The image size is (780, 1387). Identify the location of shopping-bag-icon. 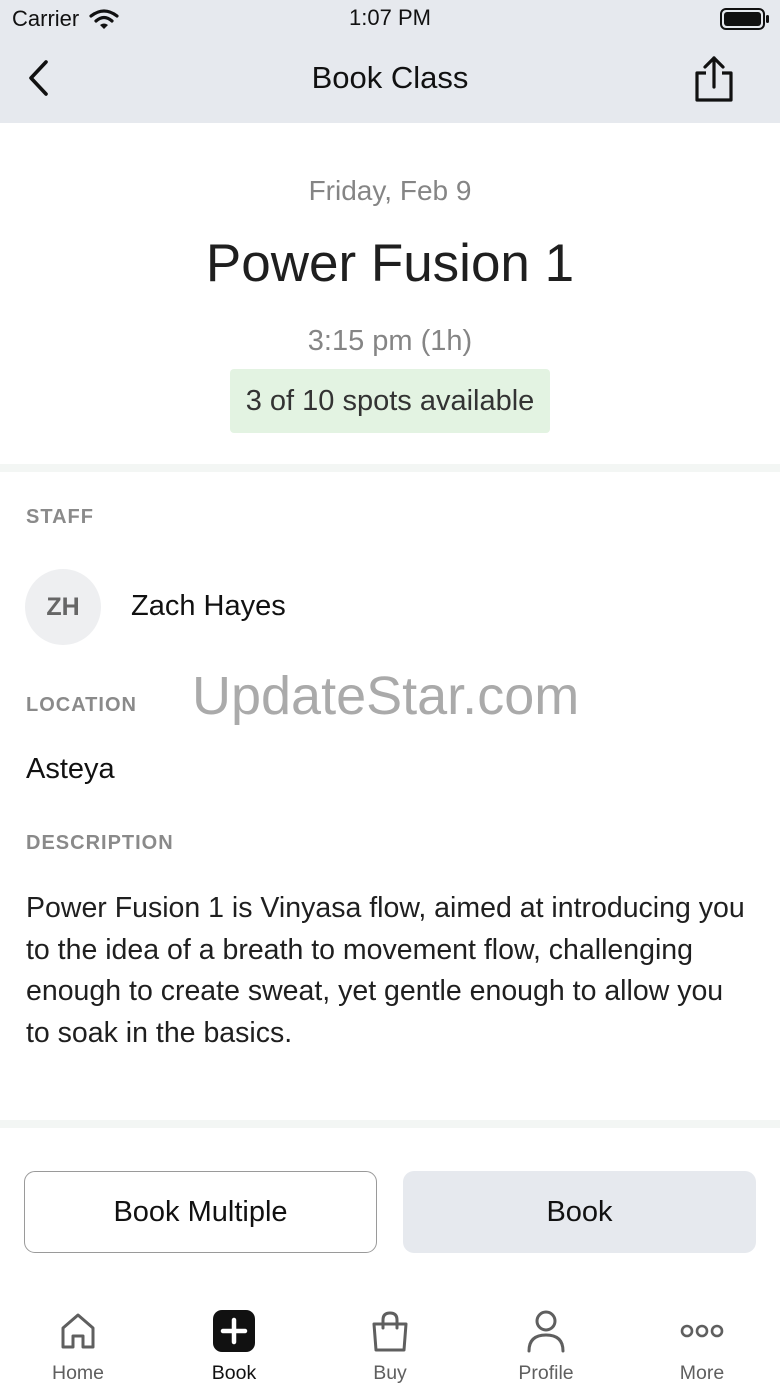
(390, 1331).